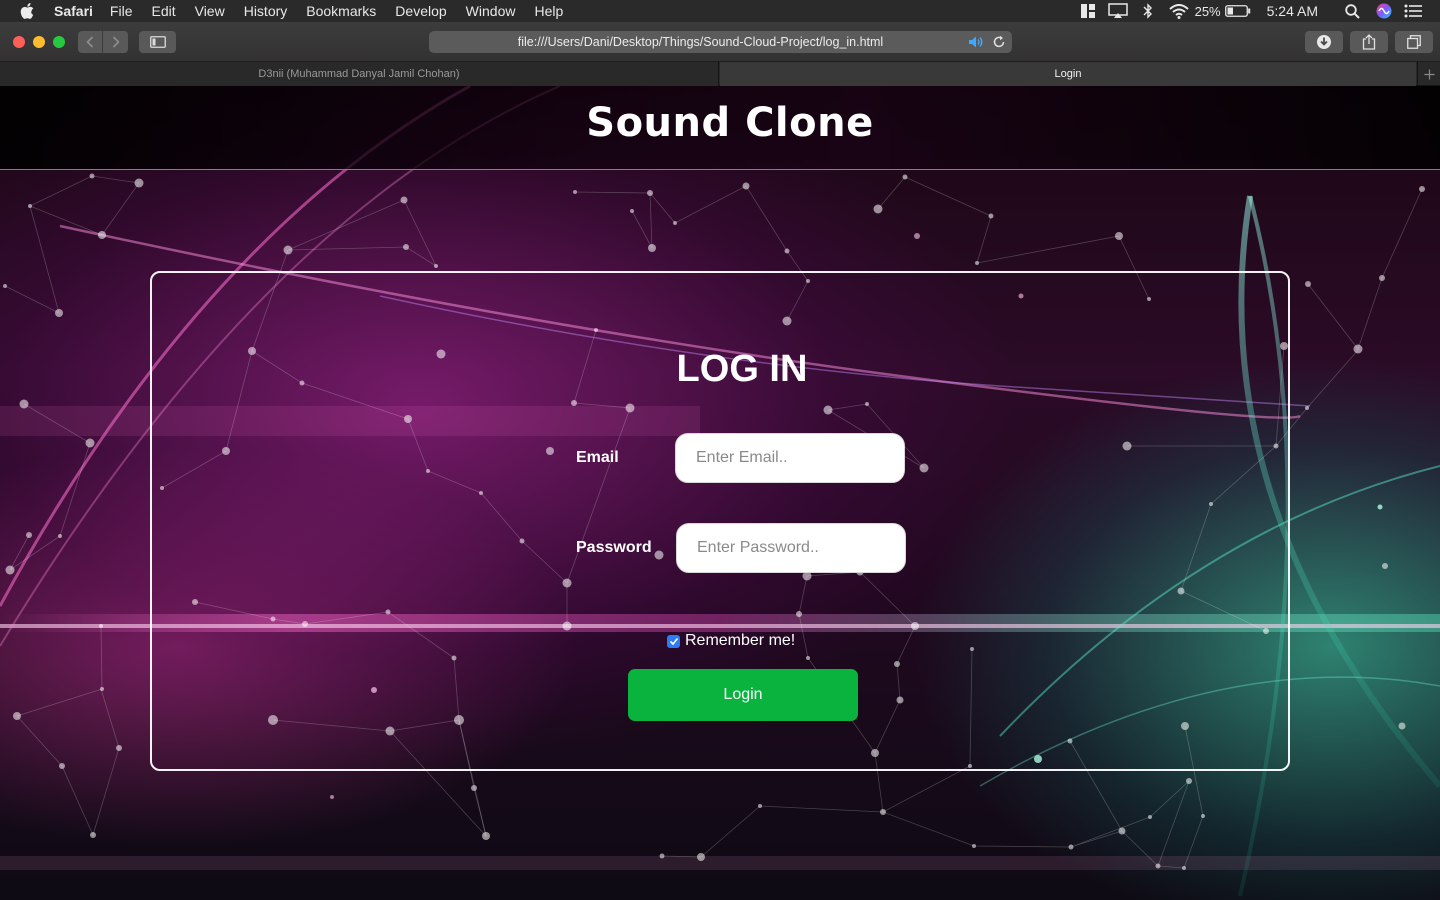 The width and height of the screenshot is (1440, 900). What do you see at coordinates (420, 11) in the screenshot?
I see `menu-develop: Develop` at bounding box center [420, 11].